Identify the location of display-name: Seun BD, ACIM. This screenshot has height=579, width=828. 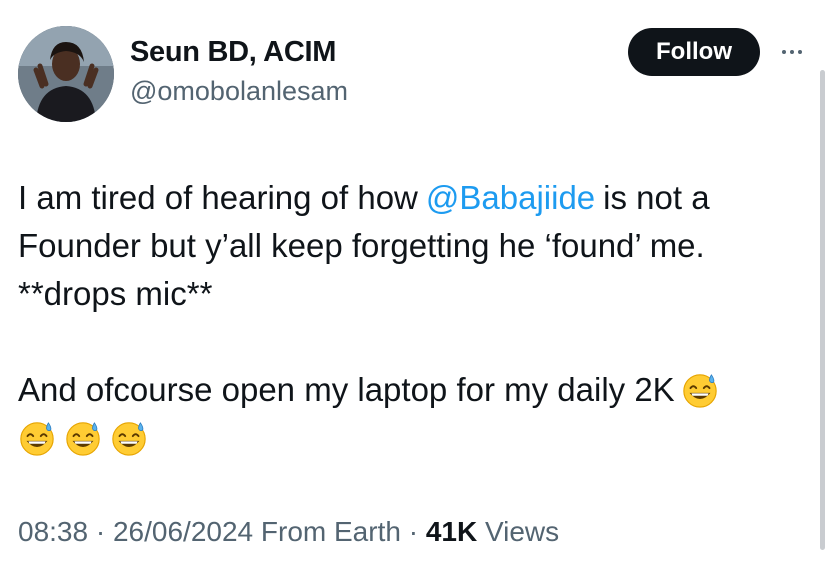
(233, 52).